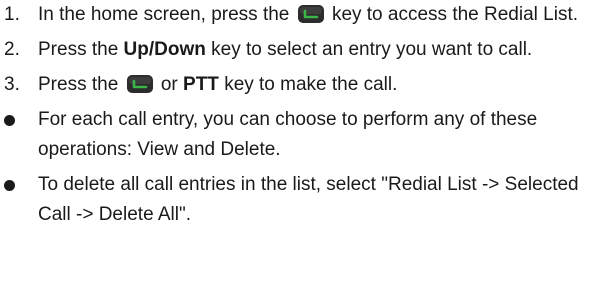 The width and height of the screenshot is (595, 288). Describe the element at coordinates (136, 49) in the screenshot. I see `up-key-label: Up` at that location.